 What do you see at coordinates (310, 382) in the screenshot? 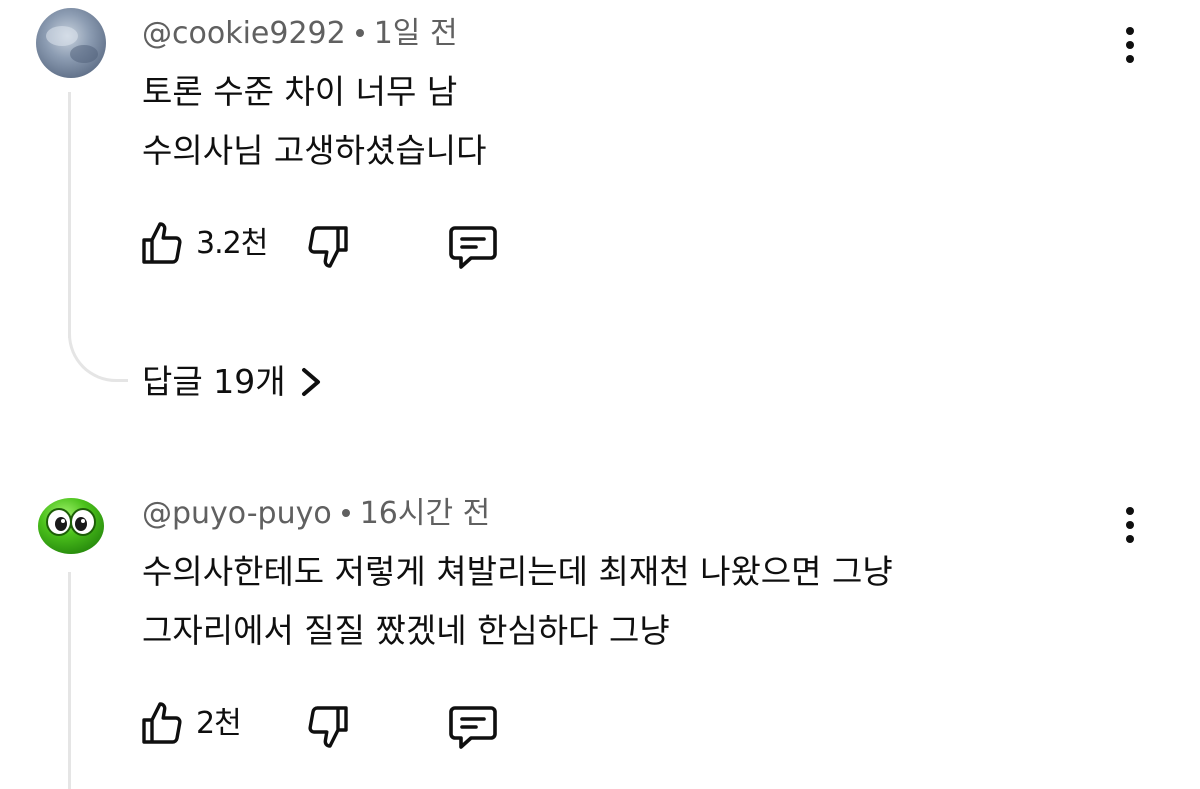
I see `chevron-right-icon` at bounding box center [310, 382].